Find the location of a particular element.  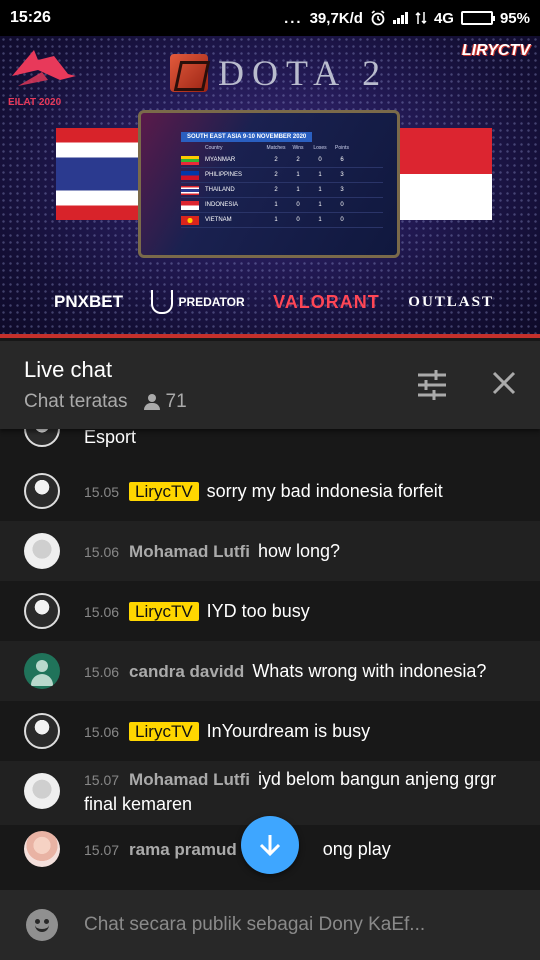

chat-input is located at coordinates (299, 925).